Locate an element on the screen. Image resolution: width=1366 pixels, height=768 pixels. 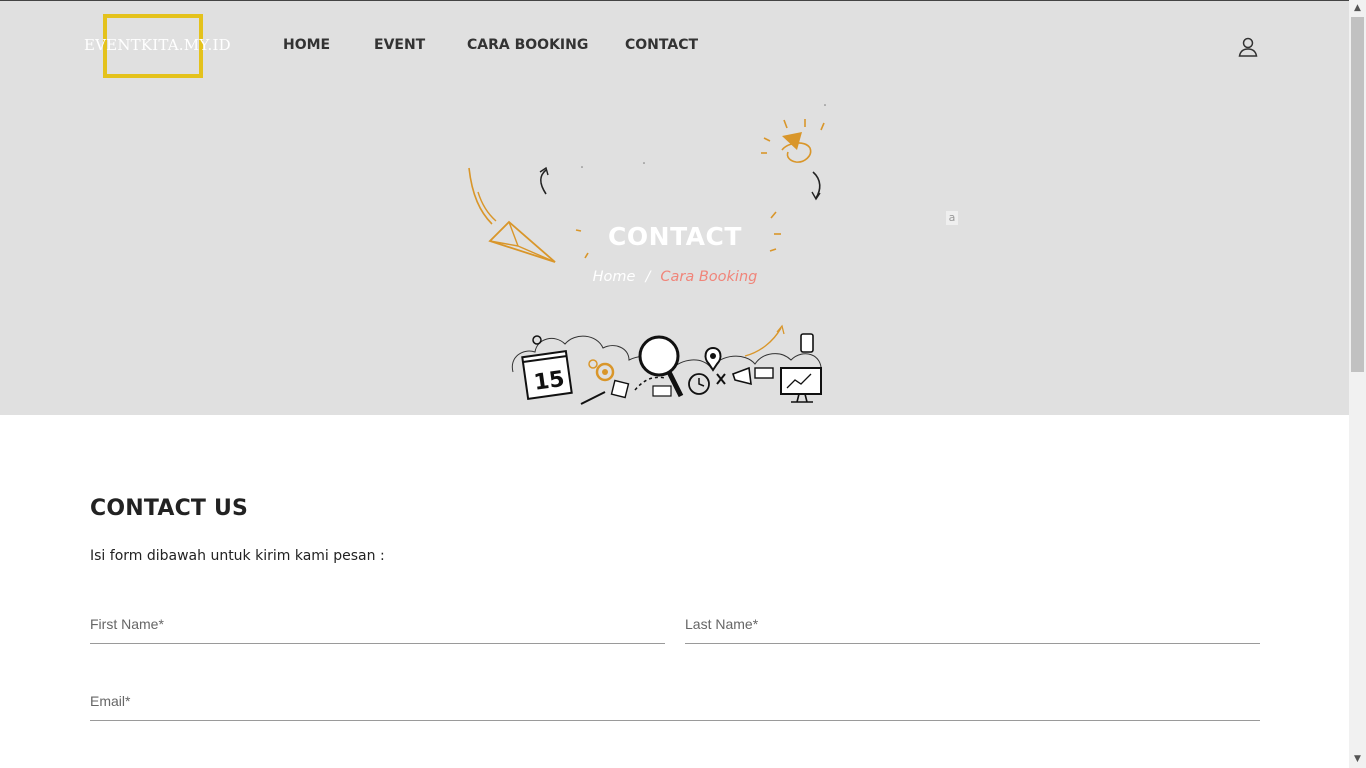
svg-text: 15 is located at coordinates (549, 381).